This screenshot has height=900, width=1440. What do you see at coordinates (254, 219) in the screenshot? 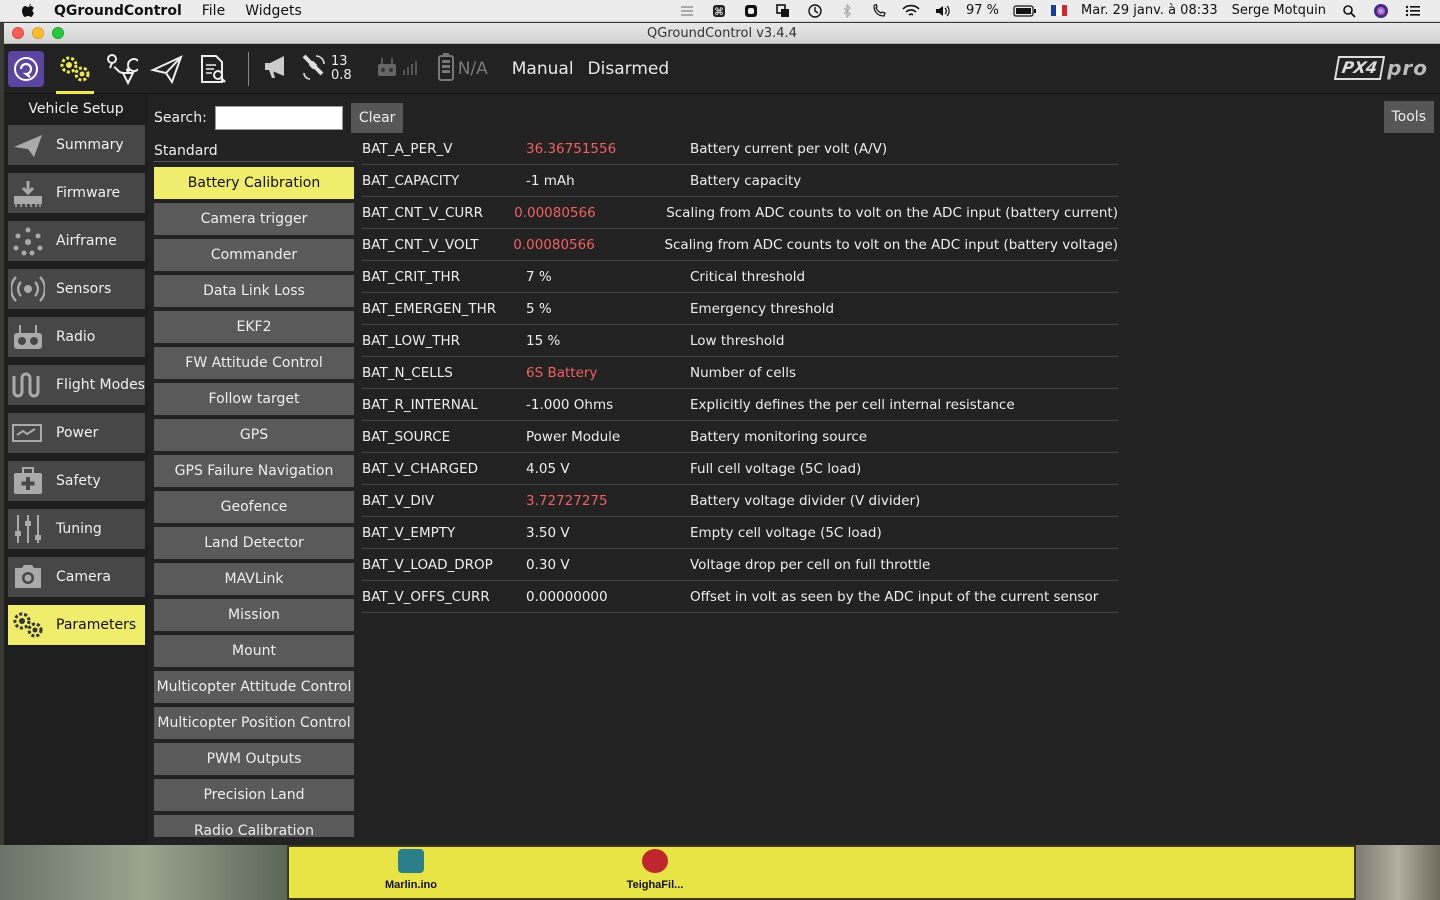
I see `group-button: Camera trigger` at bounding box center [254, 219].